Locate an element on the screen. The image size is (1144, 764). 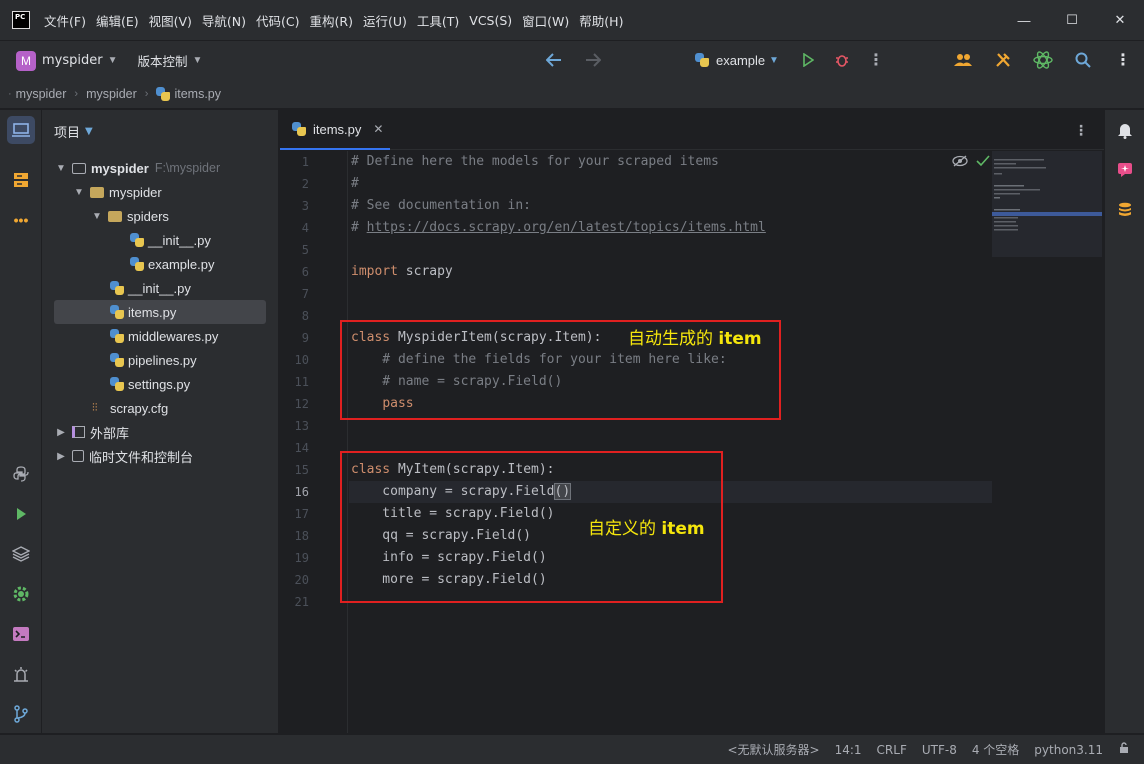
status-caret-position: 14:1 is located at coordinates (848, 750).